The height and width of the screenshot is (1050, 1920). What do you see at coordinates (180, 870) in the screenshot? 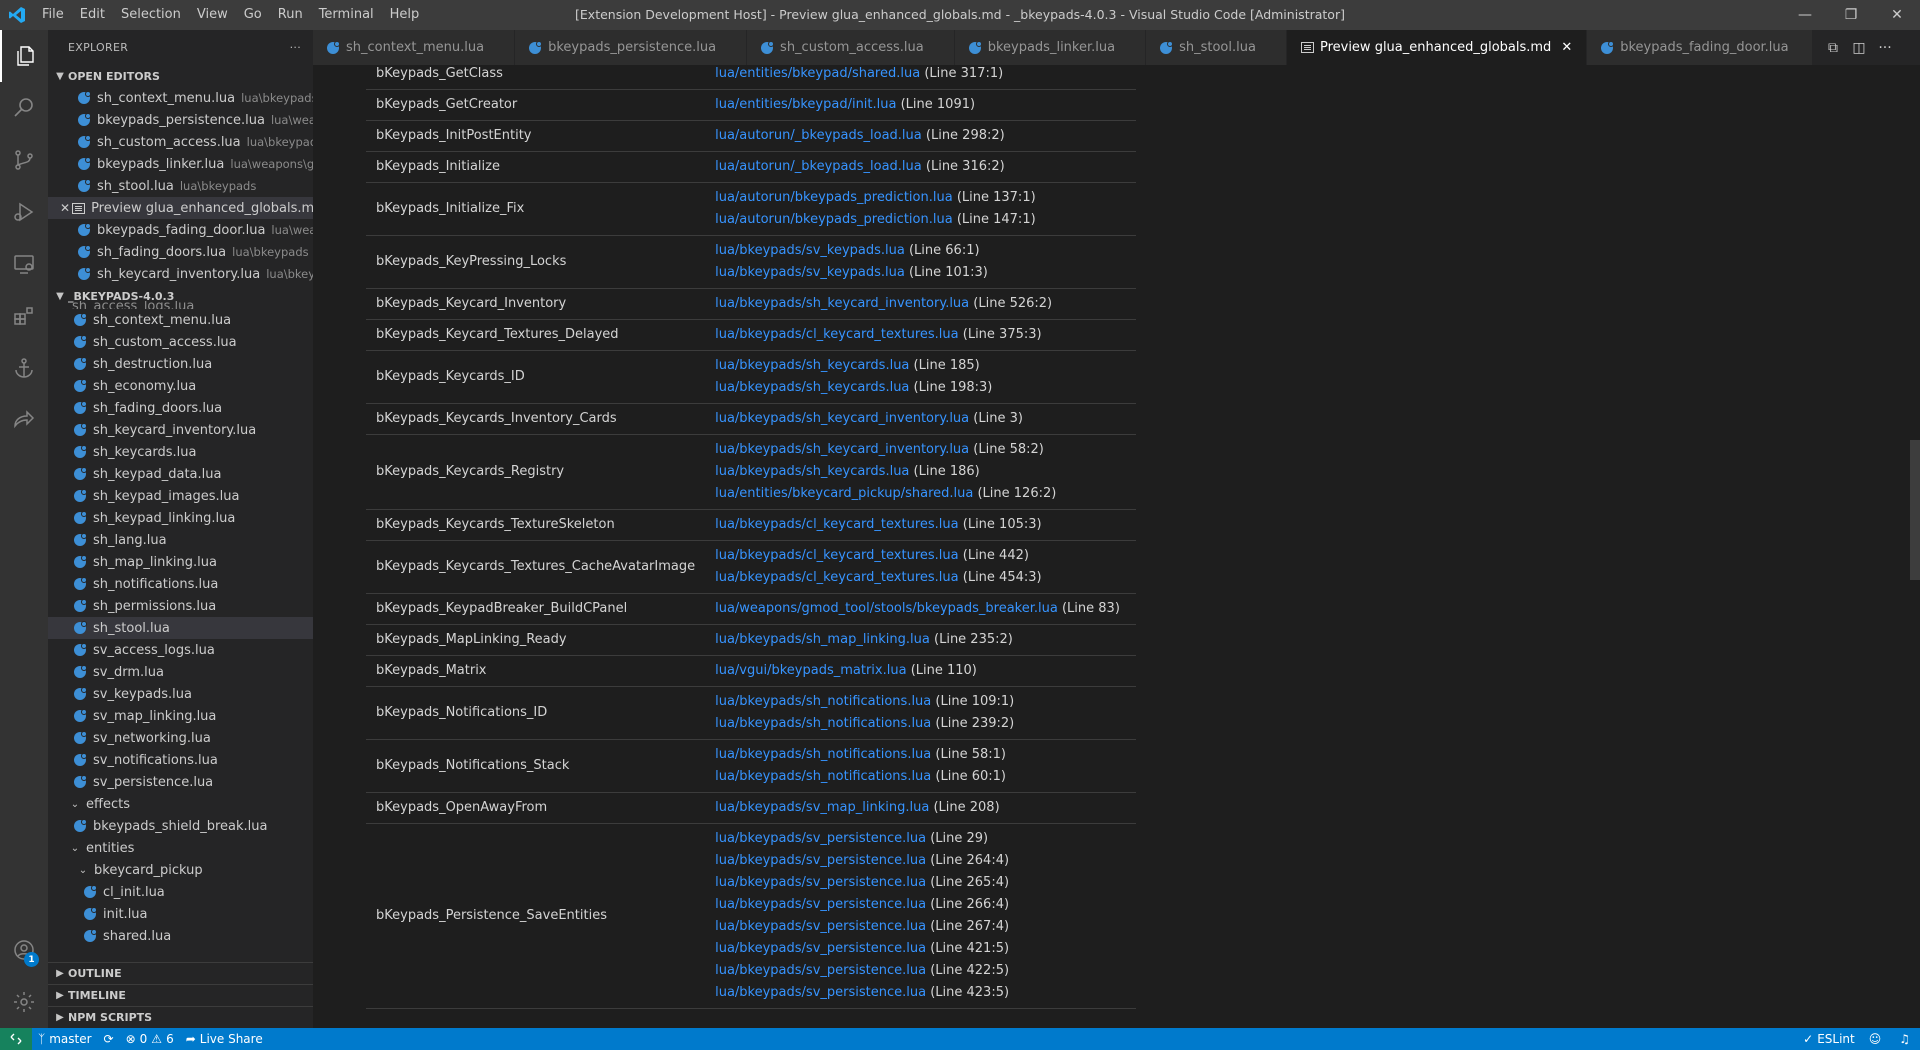
I see `tree-folder-item: ⌄ bkeycard_pickup` at bounding box center [180, 870].